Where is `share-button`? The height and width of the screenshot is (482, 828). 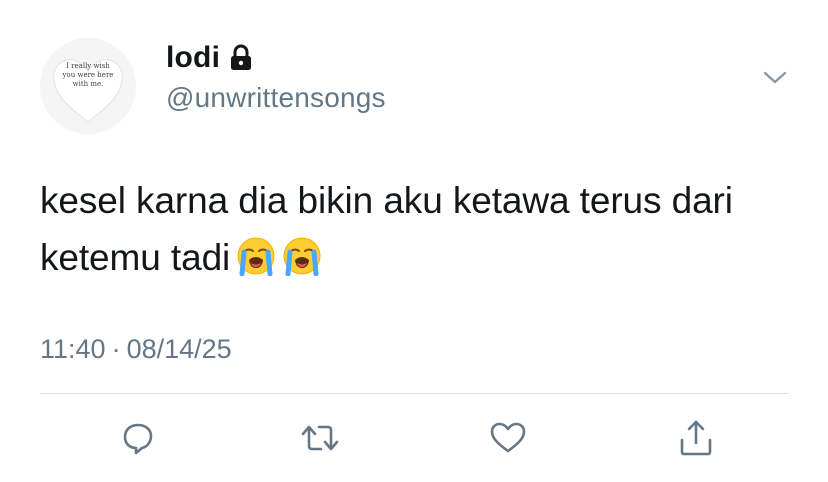
share-button is located at coordinates (696, 438).